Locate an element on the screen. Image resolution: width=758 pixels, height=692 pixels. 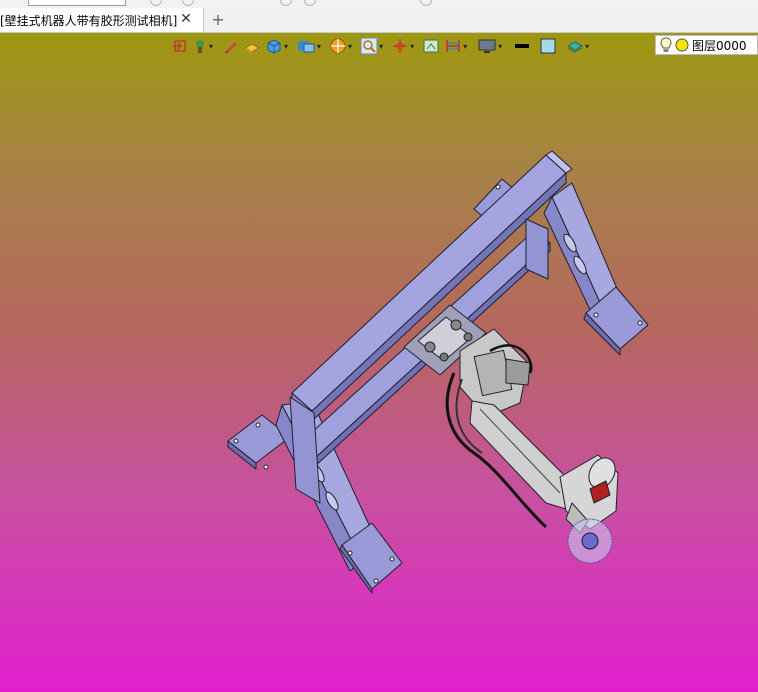
redo-icon is located at coordinates (188, 3).